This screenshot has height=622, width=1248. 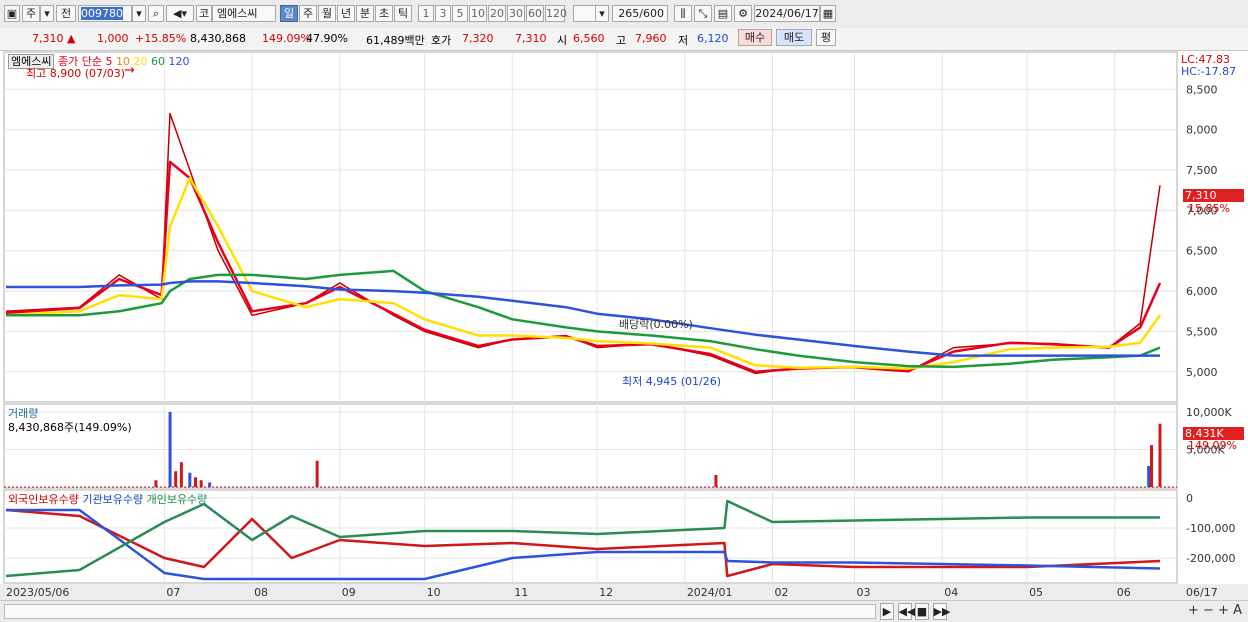 What do you see at coordinates (562, 40) in the screenshot?
I see `open-label: 시` at bounding box center [562, 40].